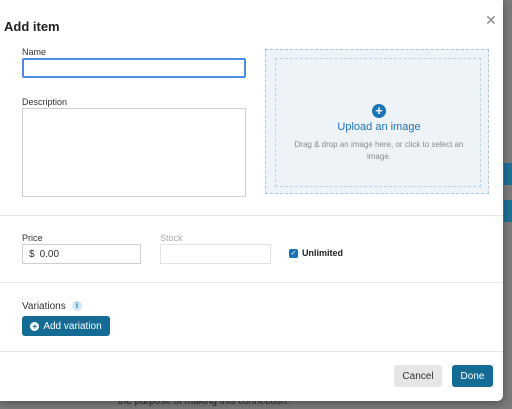  I want to click on unlimited-label: Unlimited, so click(322, 253).